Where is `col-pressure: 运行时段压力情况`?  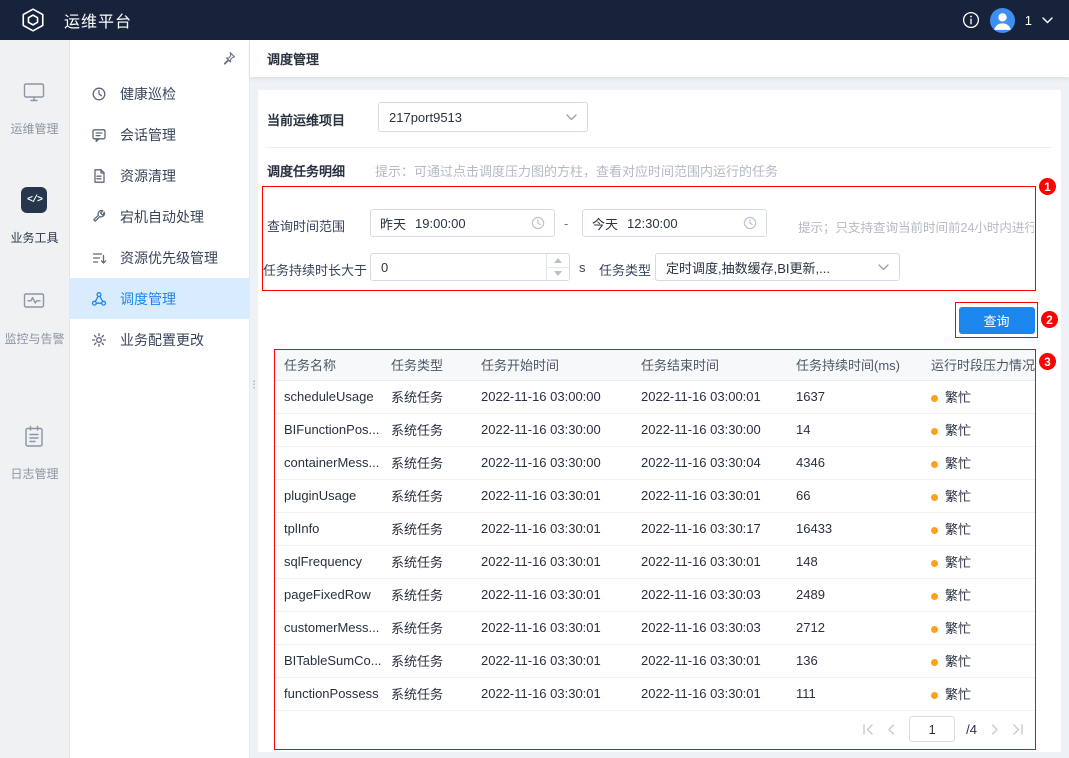 col-pressure: 运行时段压力情况 is located at coordinates (978, 365).